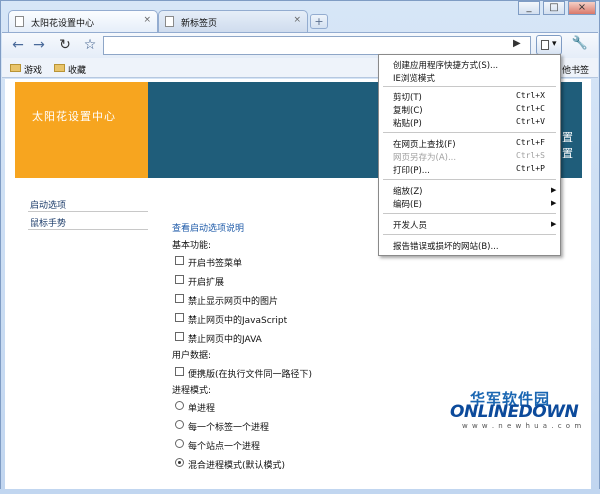  What do you see at coordinates (63, 24) in the screenshot?
I see `tab-title: 太阳花设置中心` at bounding box center [63, 24].